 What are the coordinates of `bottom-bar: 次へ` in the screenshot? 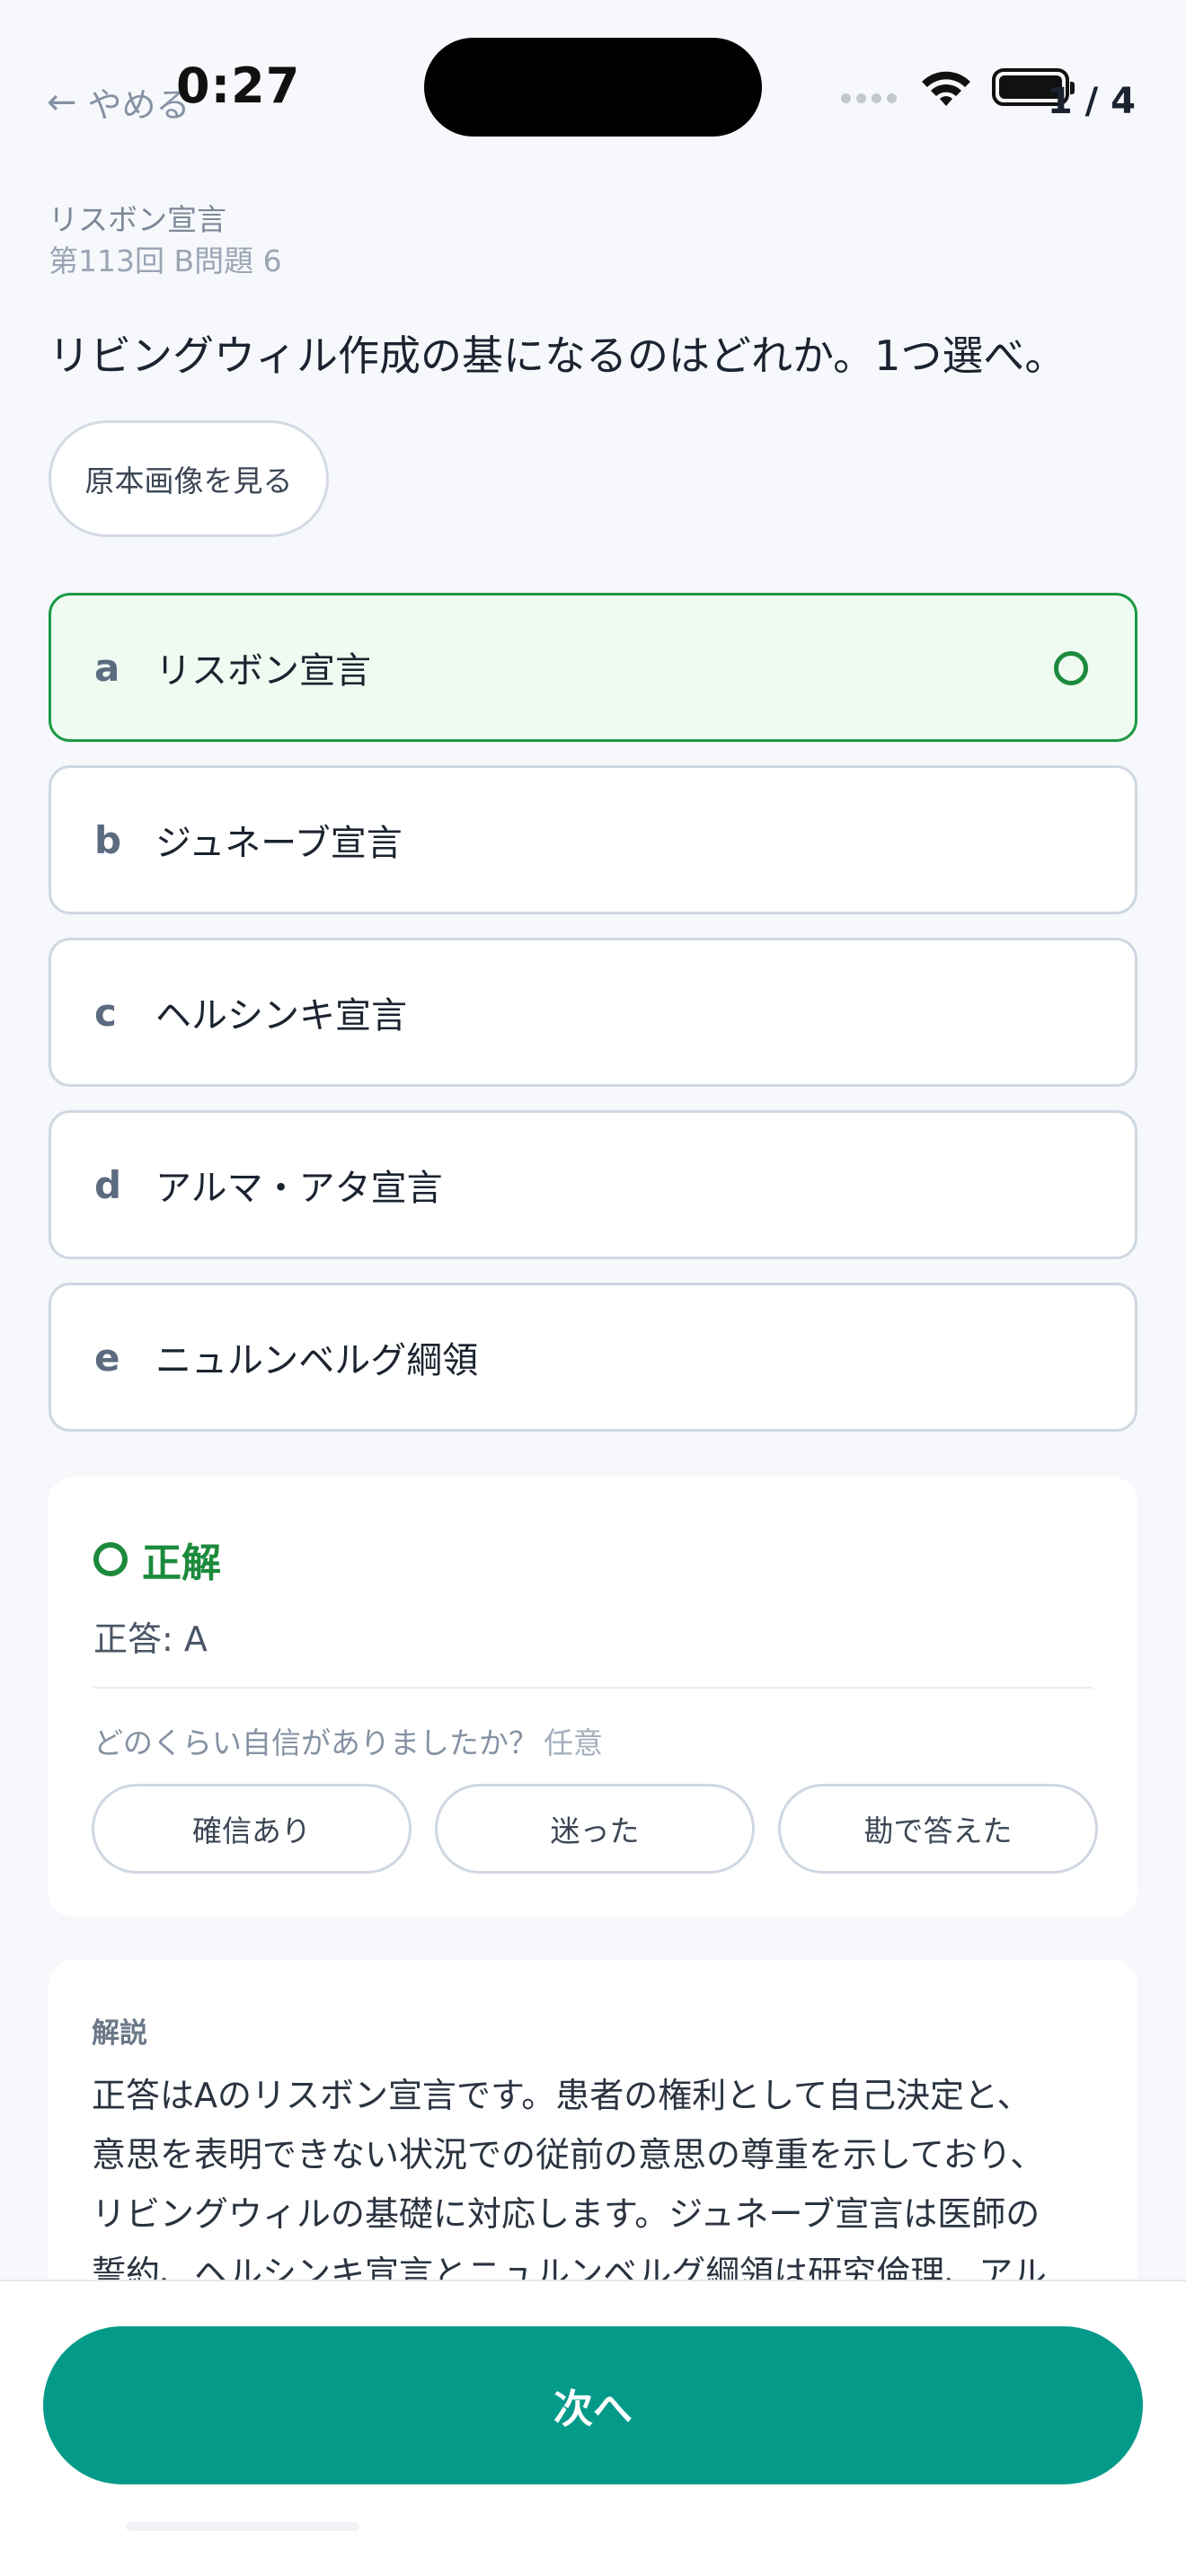 It's located at (593, 2428).